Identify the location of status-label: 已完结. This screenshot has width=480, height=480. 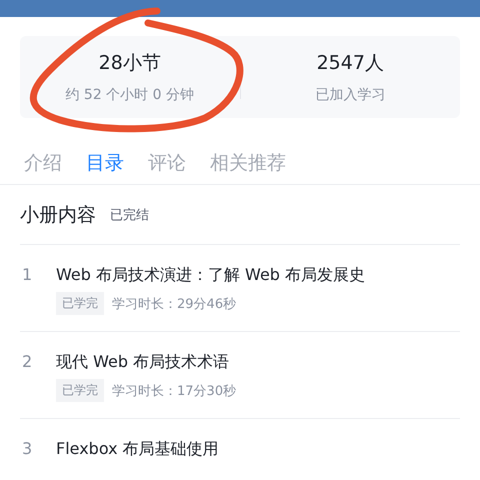
(129, 215).